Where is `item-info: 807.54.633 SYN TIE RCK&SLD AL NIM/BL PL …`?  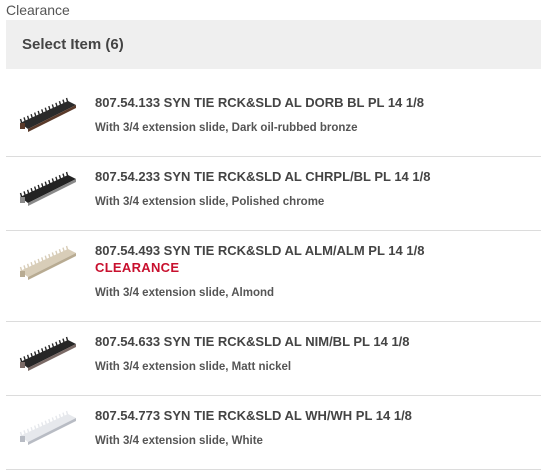
item-info: 807.54.633 SYN TIE RCK&SLD AL NIM/BL PL … is located at coordinates (315, 354).